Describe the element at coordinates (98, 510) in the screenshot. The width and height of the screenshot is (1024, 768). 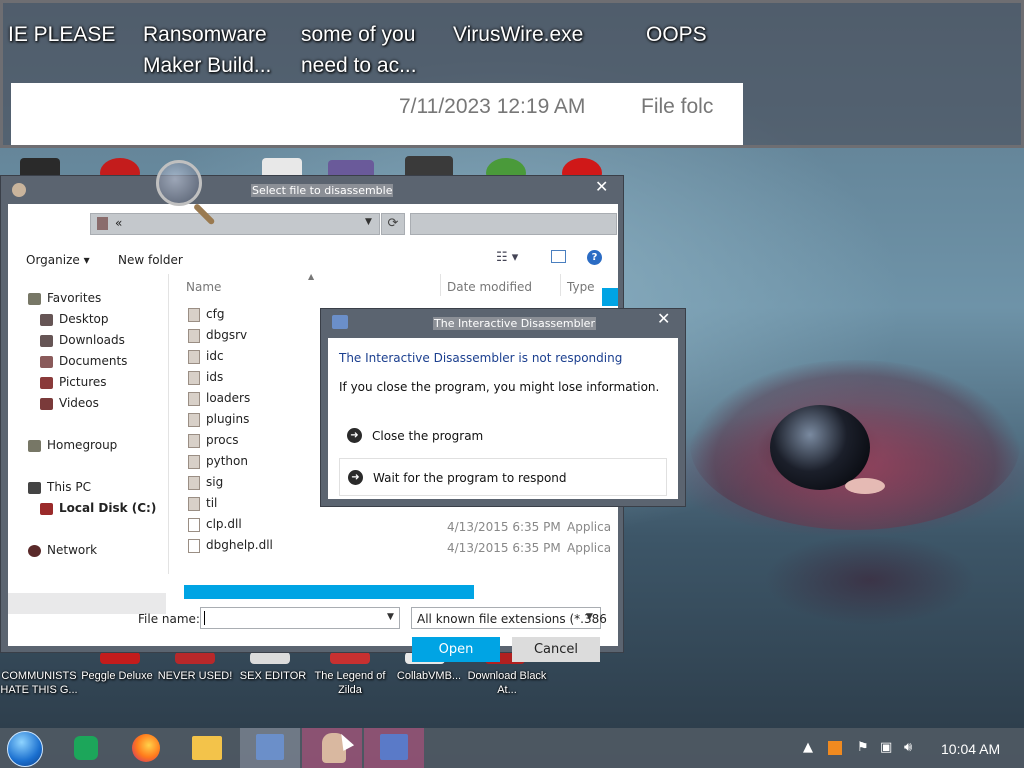
I see `nav-local-disk: Local Disk (C:)` at that location.